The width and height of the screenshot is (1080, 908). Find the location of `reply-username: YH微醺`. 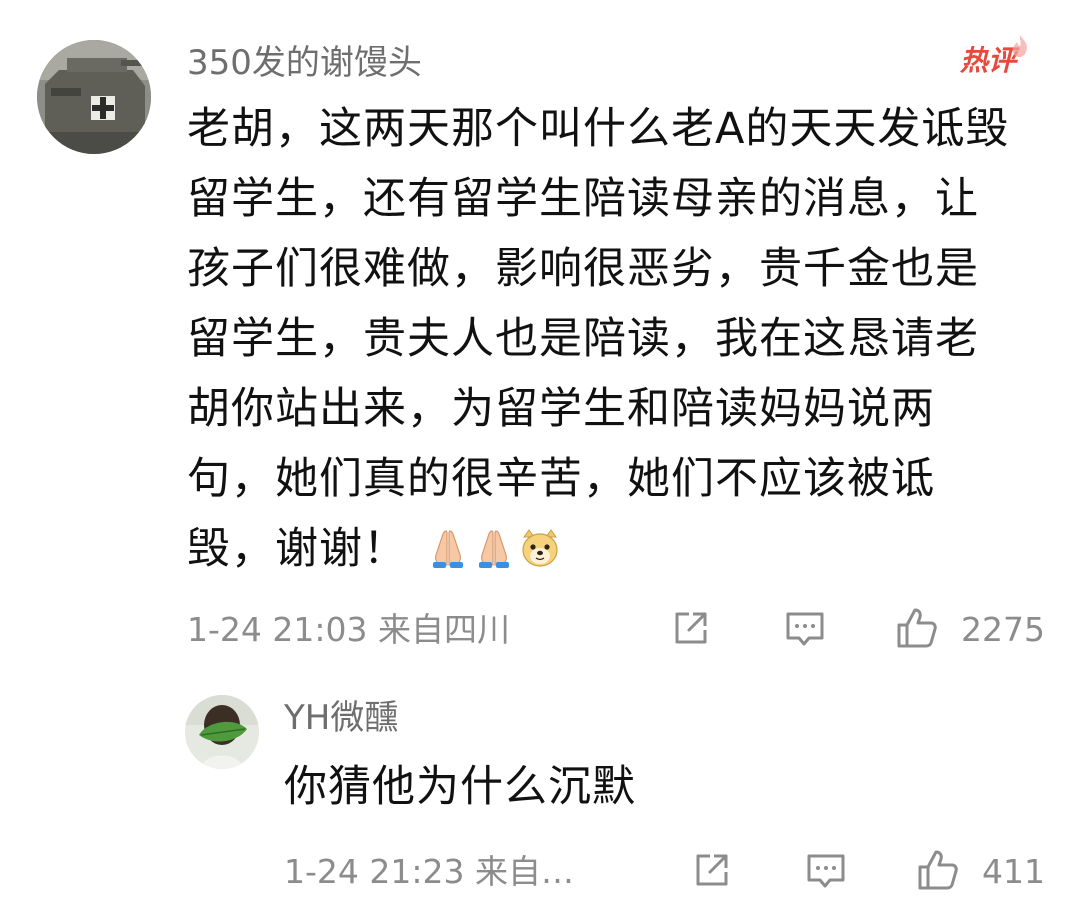

reply-username: YH微醺 is located at coordinates (341, 718).